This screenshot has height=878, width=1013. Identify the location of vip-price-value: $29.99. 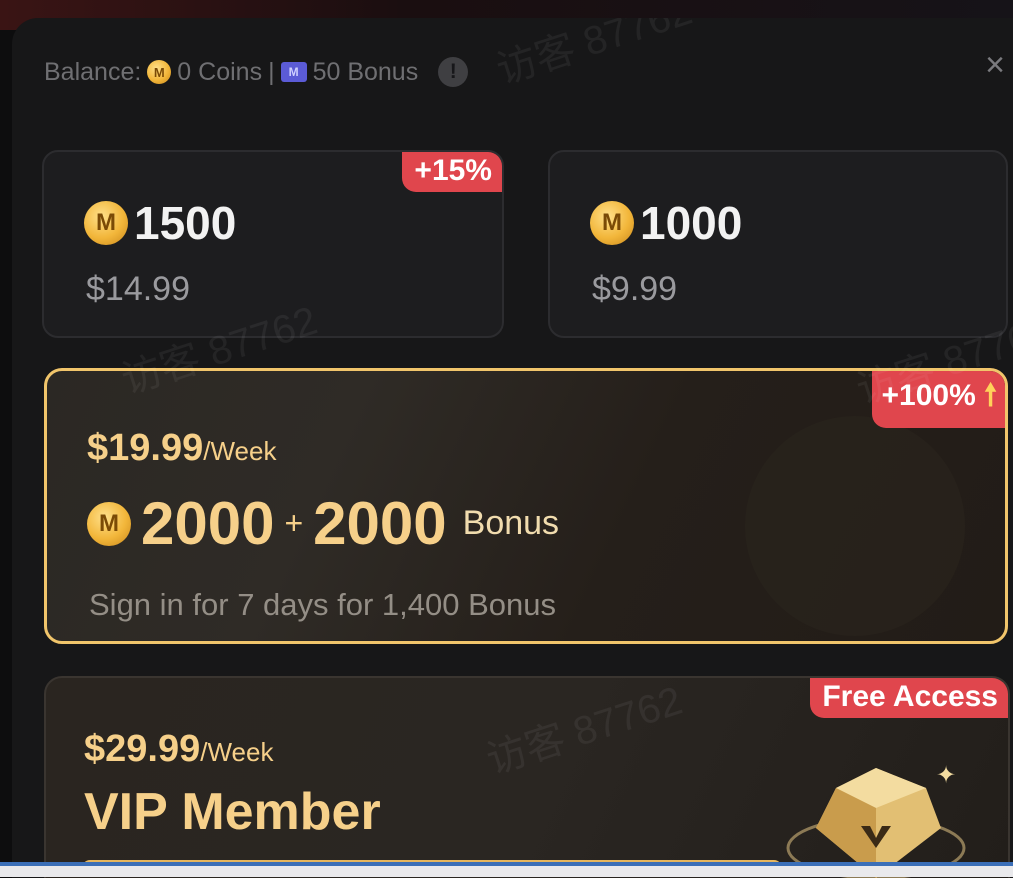
(142, 749).